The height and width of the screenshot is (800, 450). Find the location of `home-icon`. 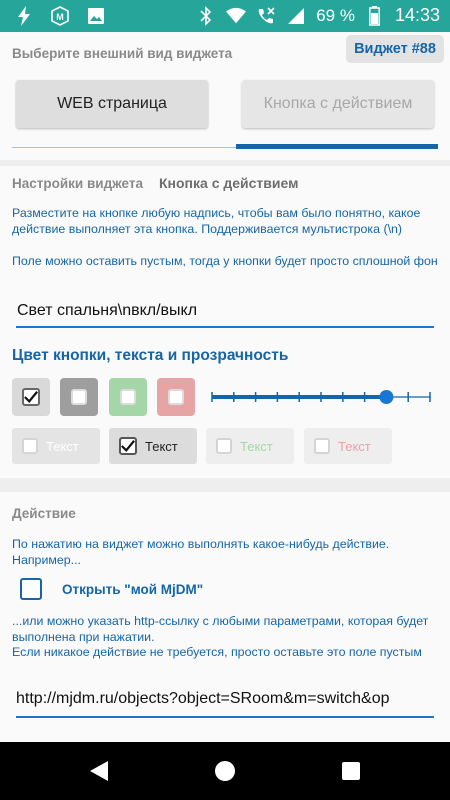

home-icon is located at coordinates (225, 771).